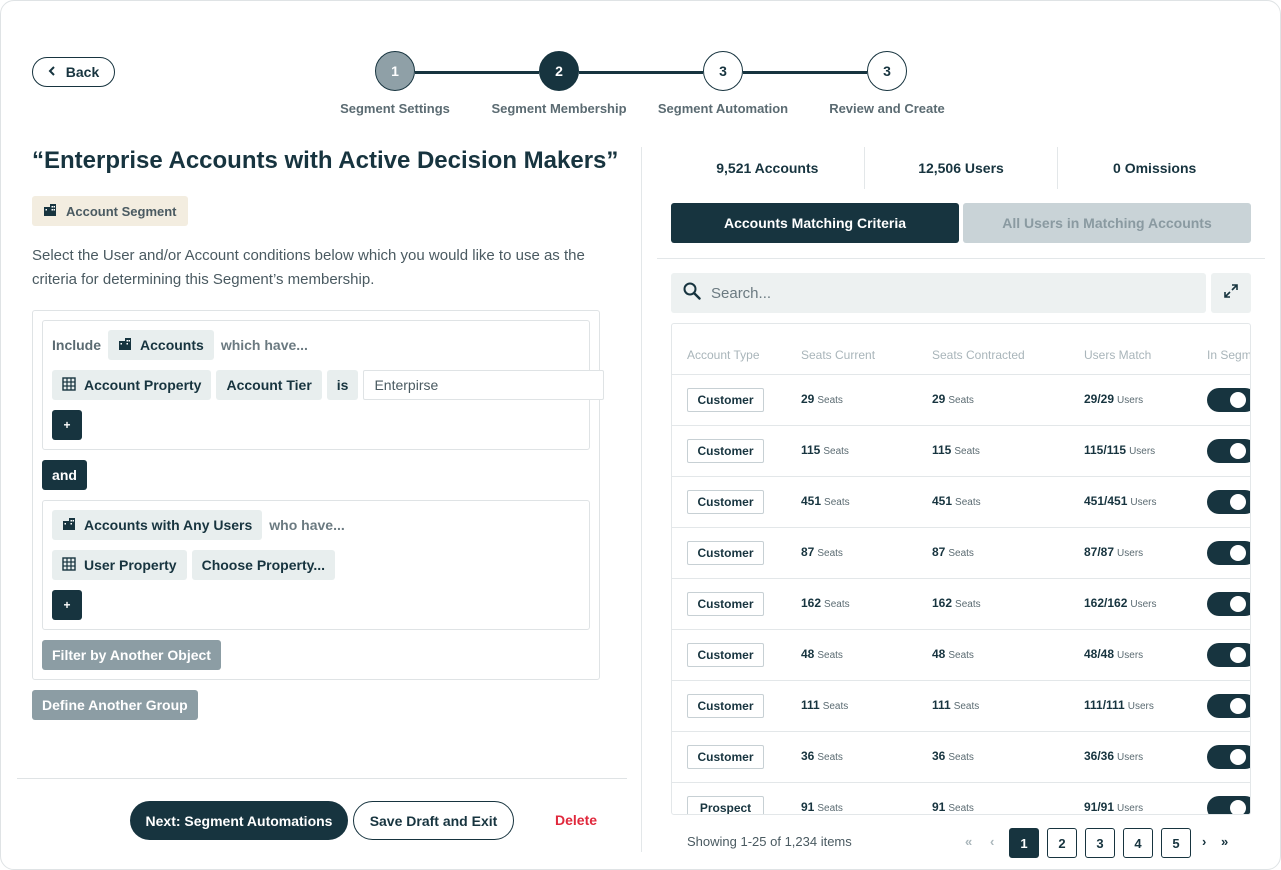  Describe the element at coordinates (961, 705) in the screenshot. I see `table-row: Customer 111 Seats 111 Seats 111/111 Users` at that location.